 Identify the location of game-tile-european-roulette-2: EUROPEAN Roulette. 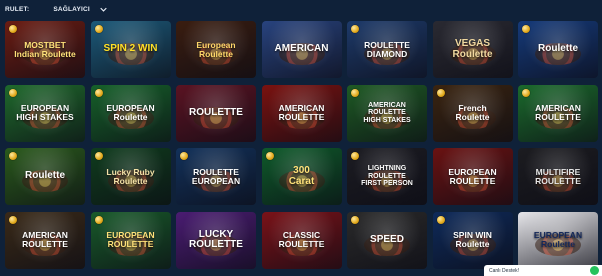
(130, 113).